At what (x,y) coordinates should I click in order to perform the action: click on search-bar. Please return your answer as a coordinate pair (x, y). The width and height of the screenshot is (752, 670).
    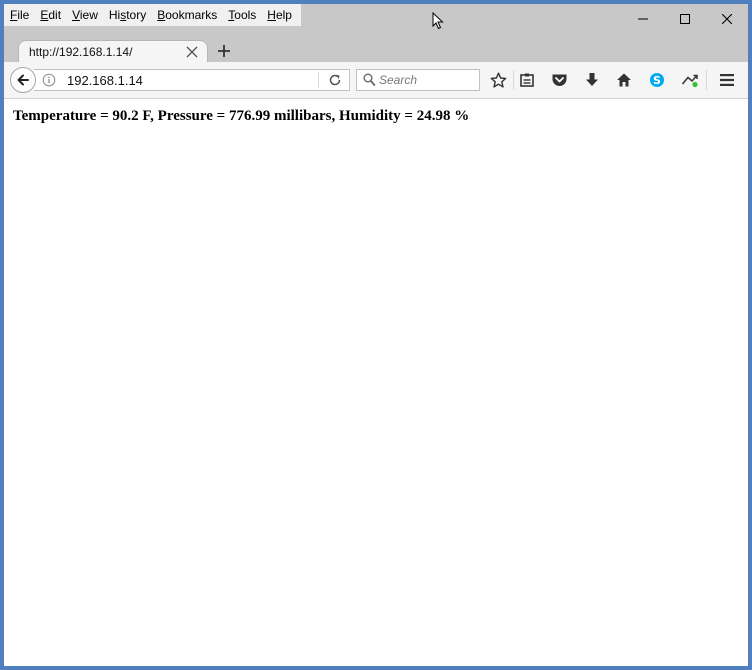
    Looking at the image, I should click on (418, 80).